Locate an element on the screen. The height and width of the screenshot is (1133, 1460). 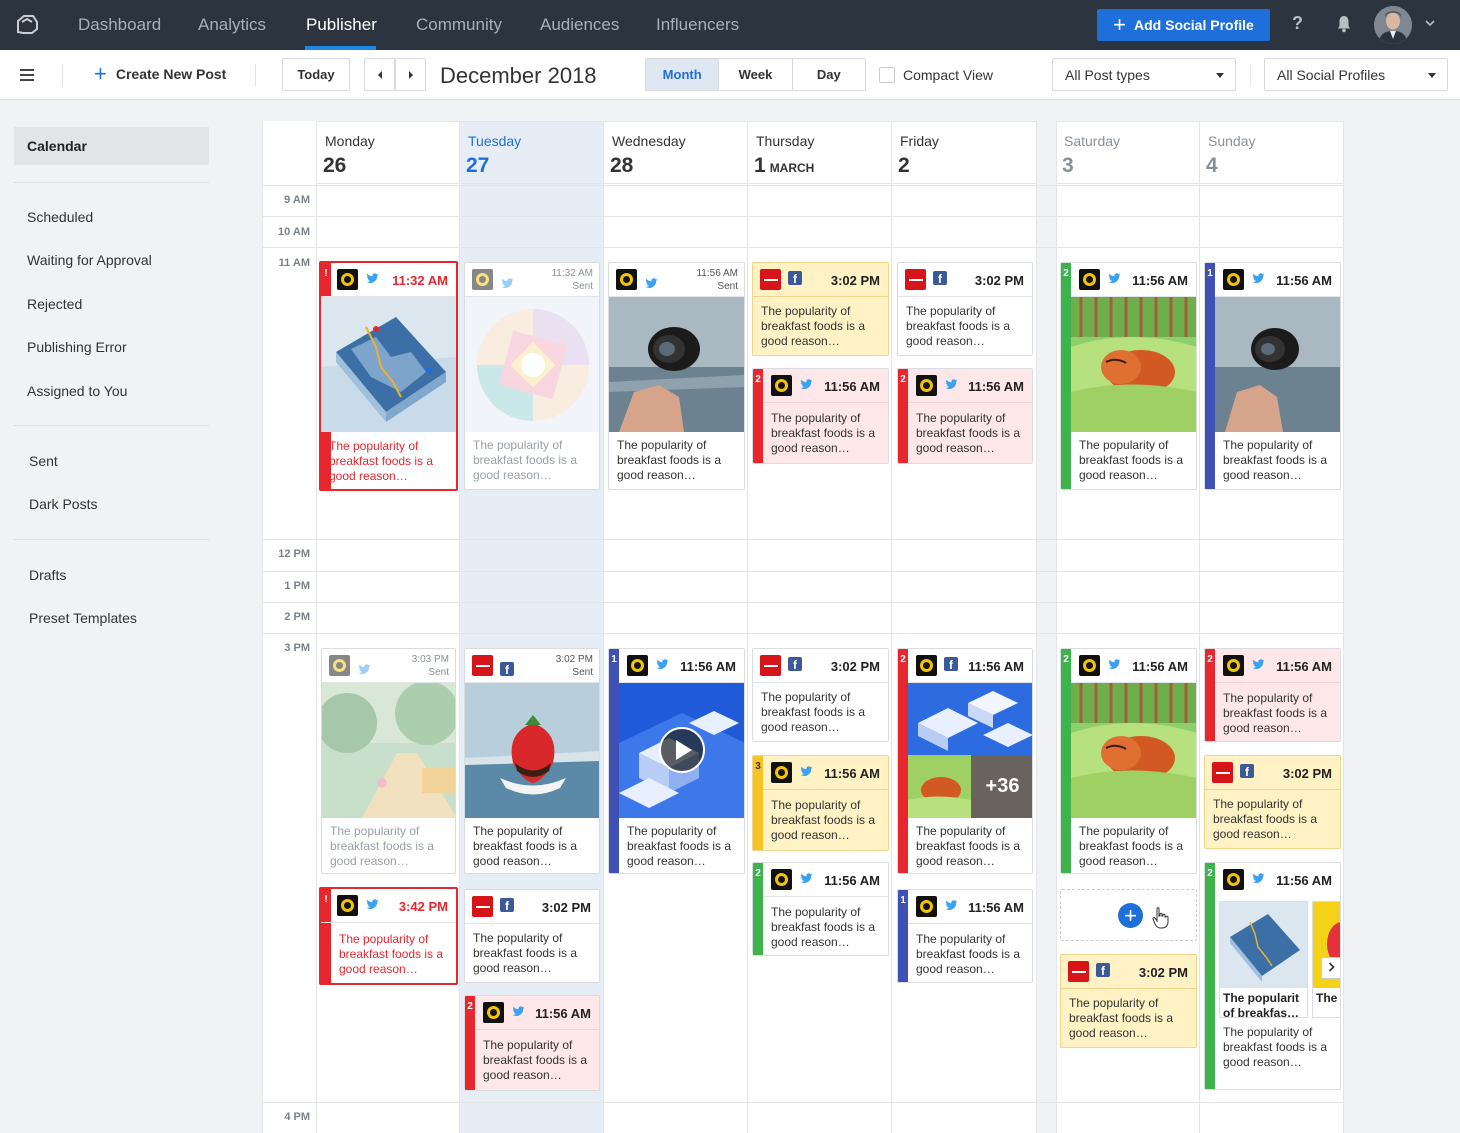
post-types-dropdown: All Post types is located at coordinates (1144, 74).